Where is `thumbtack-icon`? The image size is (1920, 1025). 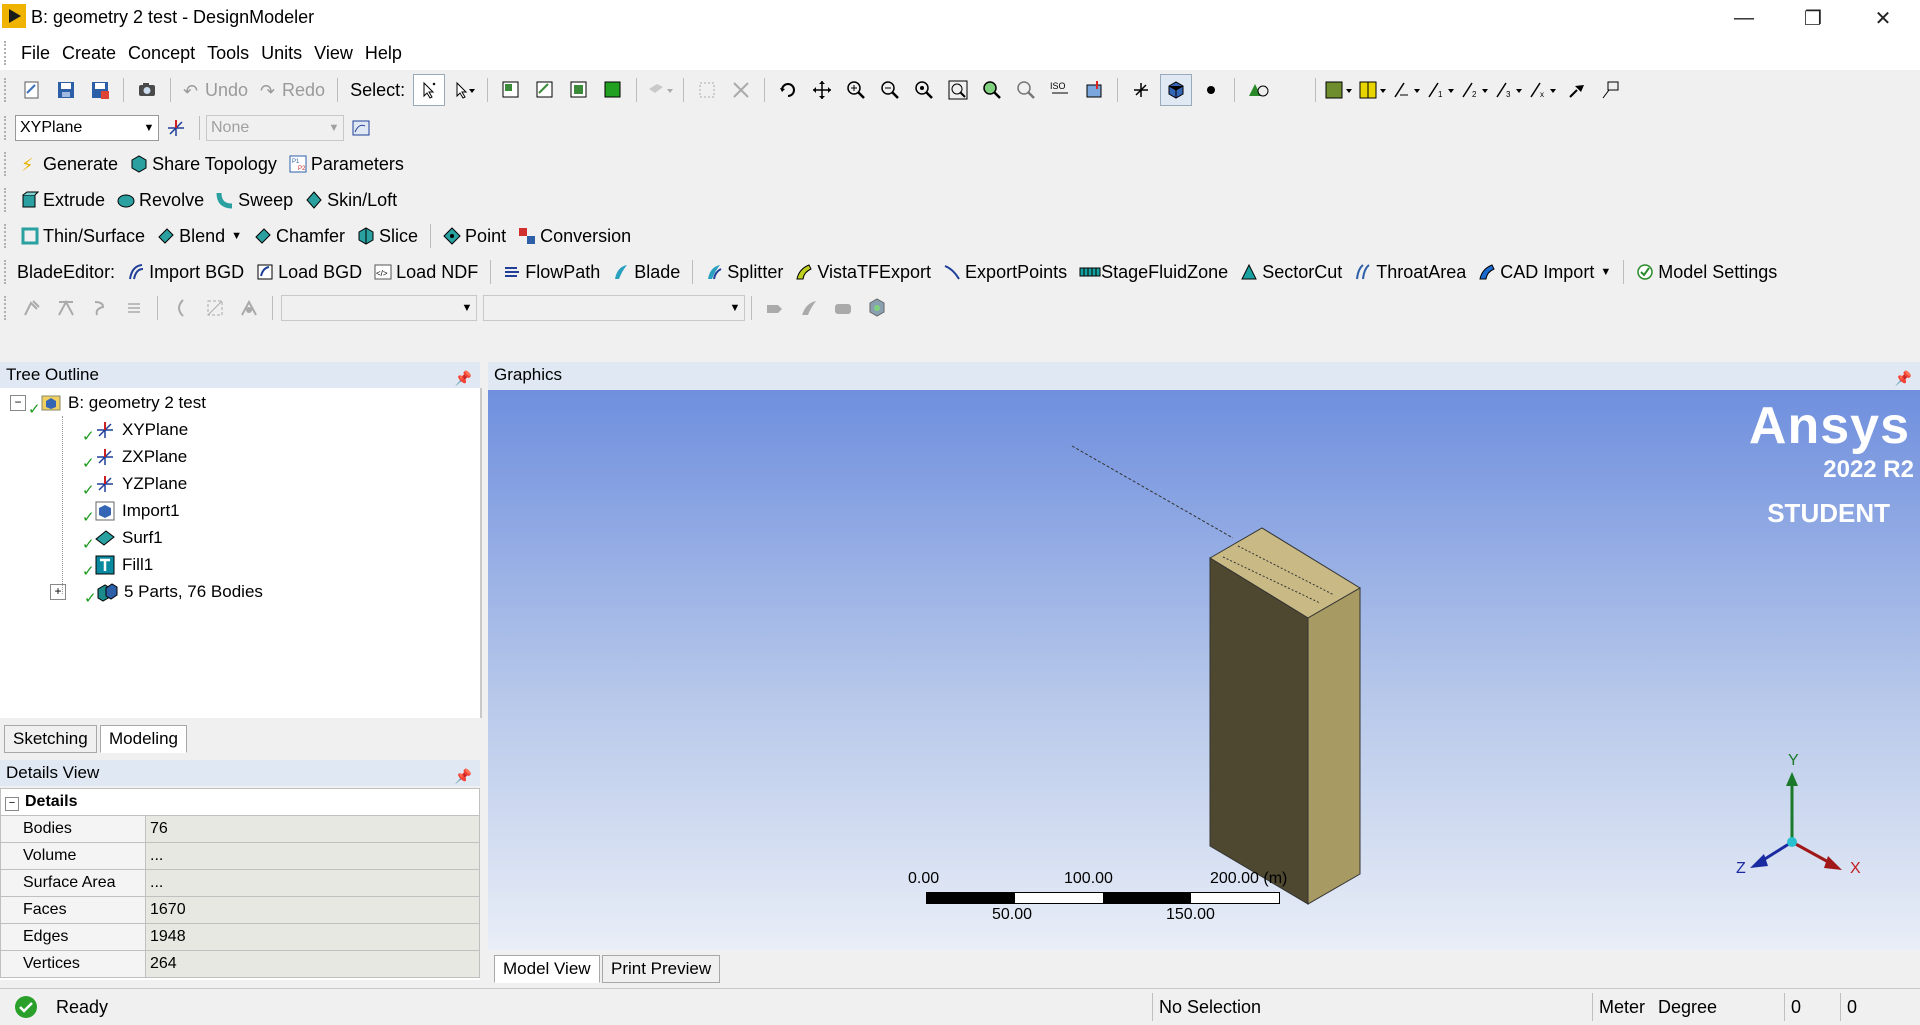 thumbtack-icon is located at coordinates (1577, 90).